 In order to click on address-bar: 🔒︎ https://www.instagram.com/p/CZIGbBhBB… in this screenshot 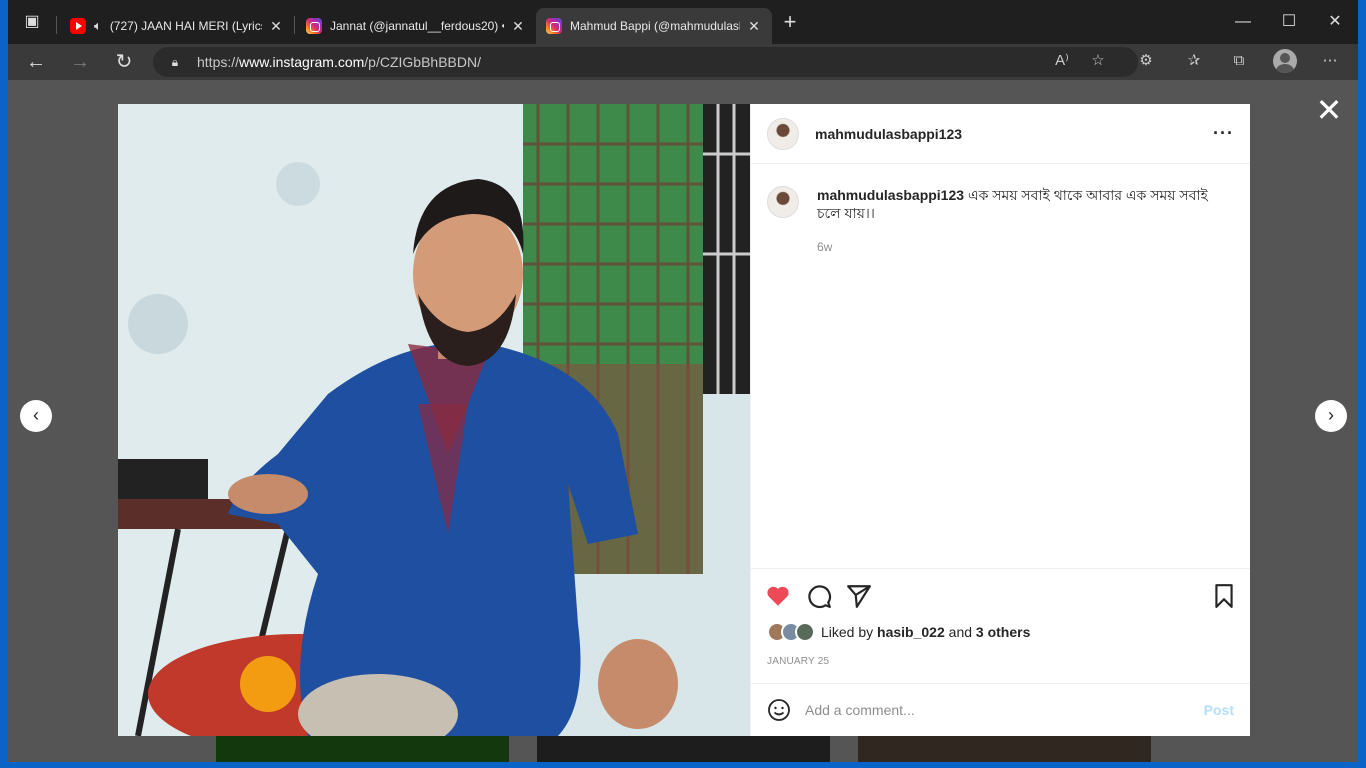, I will do `click(645, 62)`.